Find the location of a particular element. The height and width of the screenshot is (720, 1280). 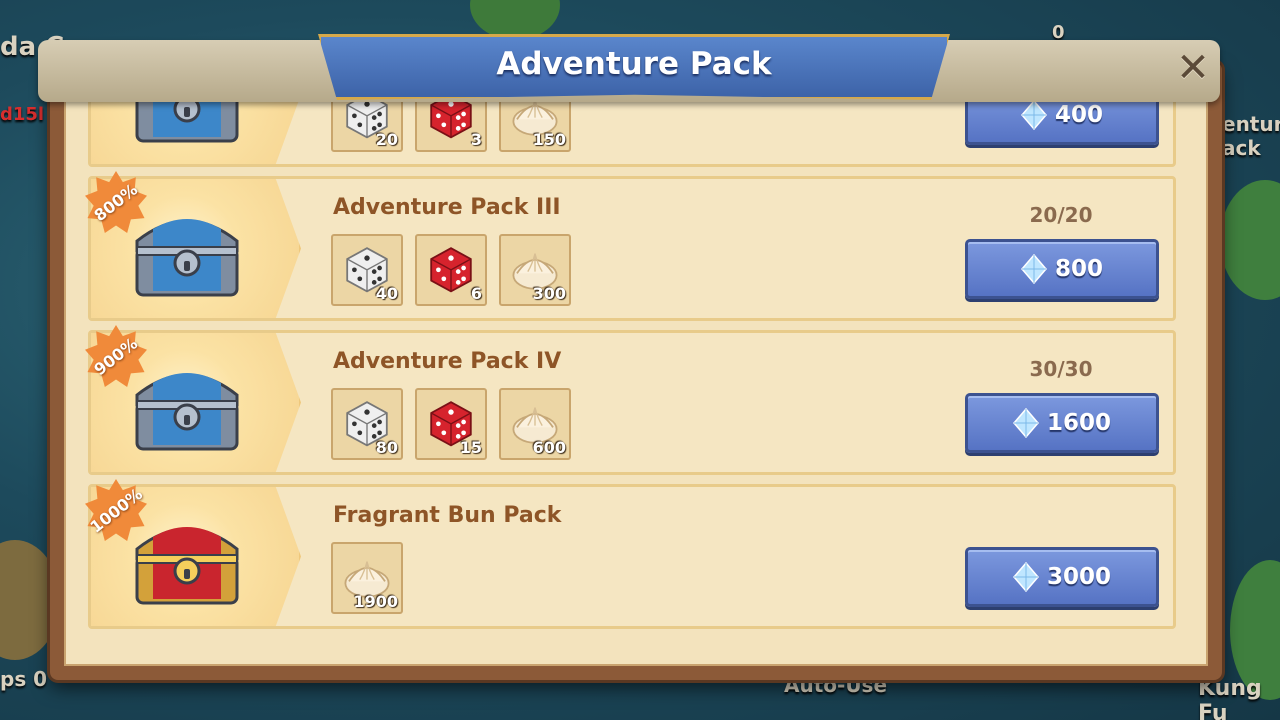

value-badge: 1000% is located at coordinates (116, 510).